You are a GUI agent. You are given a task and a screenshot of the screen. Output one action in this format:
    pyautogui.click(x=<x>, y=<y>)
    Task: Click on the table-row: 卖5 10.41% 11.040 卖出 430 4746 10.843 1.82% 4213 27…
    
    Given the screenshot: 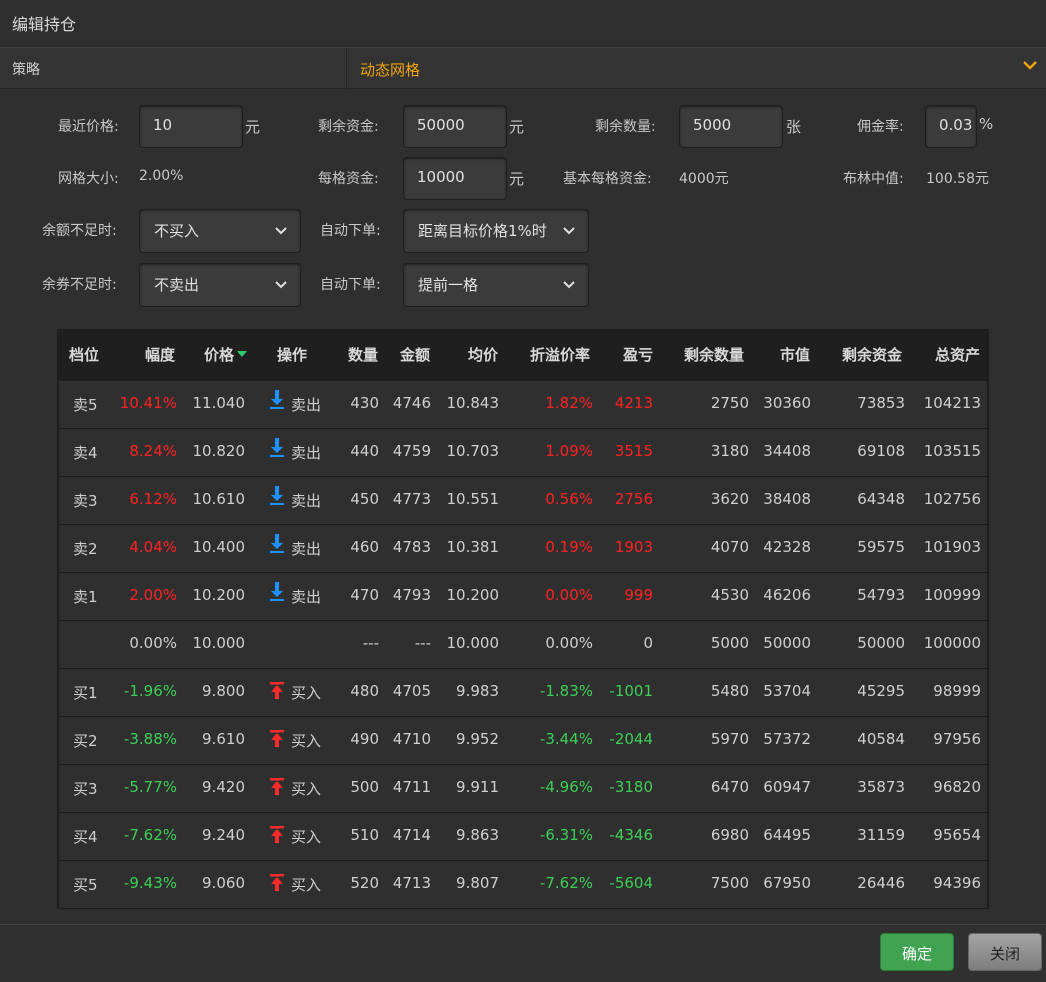 What is the action you would take?
    pyautogui.click(x=523, y=405)
    